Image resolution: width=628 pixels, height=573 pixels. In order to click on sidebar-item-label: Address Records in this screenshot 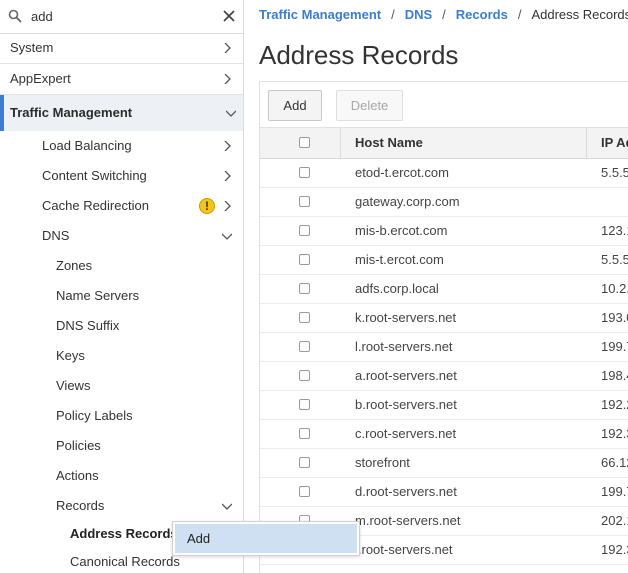, I will do `click(124, 533)`.